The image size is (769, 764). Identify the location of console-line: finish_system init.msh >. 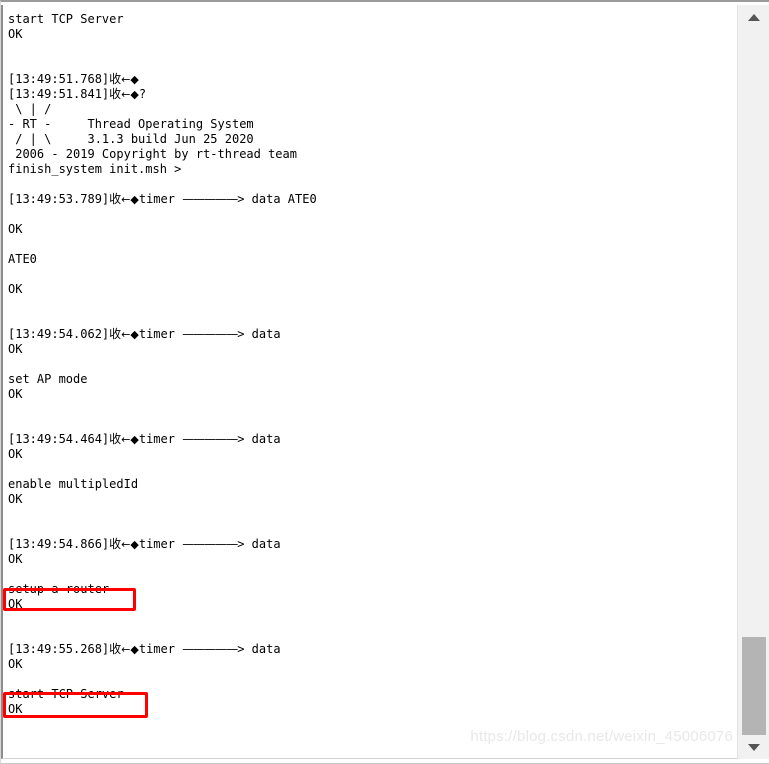
(95, 169).